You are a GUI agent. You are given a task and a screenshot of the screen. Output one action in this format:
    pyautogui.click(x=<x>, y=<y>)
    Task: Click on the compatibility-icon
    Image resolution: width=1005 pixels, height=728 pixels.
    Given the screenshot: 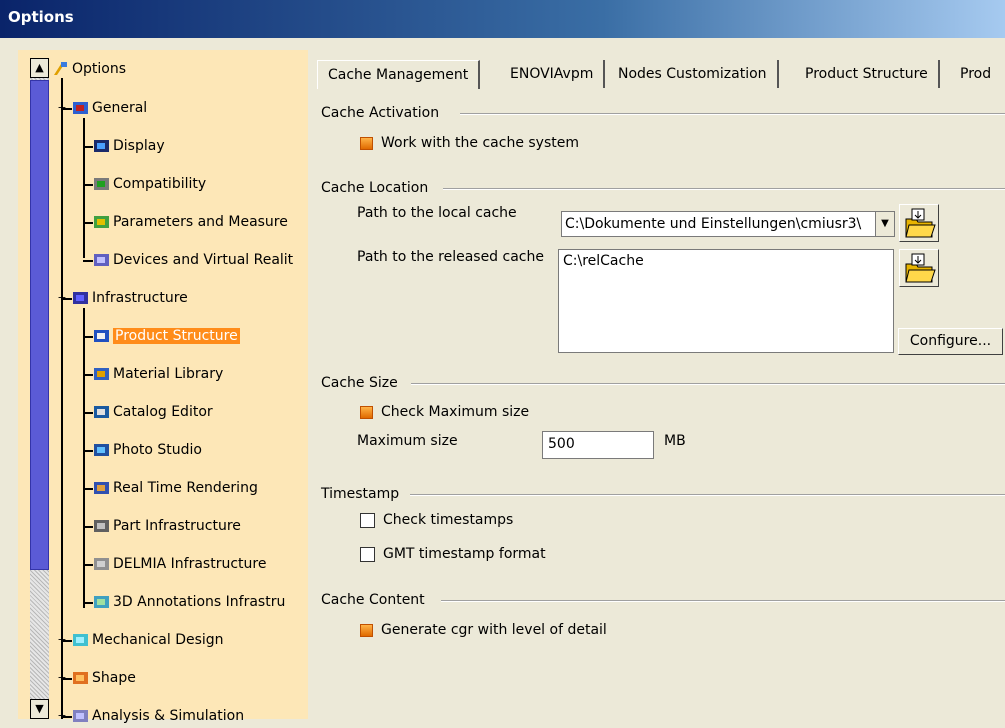 What is the action you would take?
    pyautogui.click(x=101, y=183)
    